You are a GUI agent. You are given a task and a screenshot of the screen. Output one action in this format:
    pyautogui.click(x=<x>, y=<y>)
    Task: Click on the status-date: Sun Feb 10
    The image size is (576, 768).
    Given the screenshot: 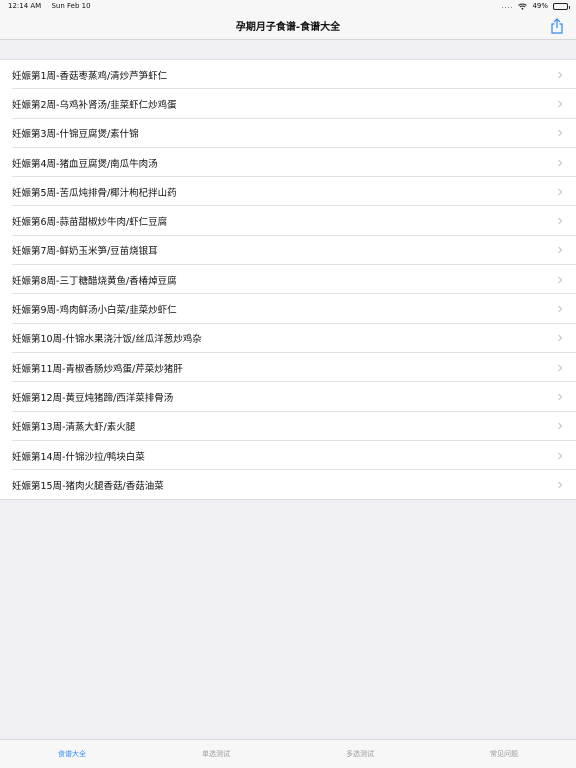 What is the action you would take?
    pyautogui.click(x=71, y=6)
    